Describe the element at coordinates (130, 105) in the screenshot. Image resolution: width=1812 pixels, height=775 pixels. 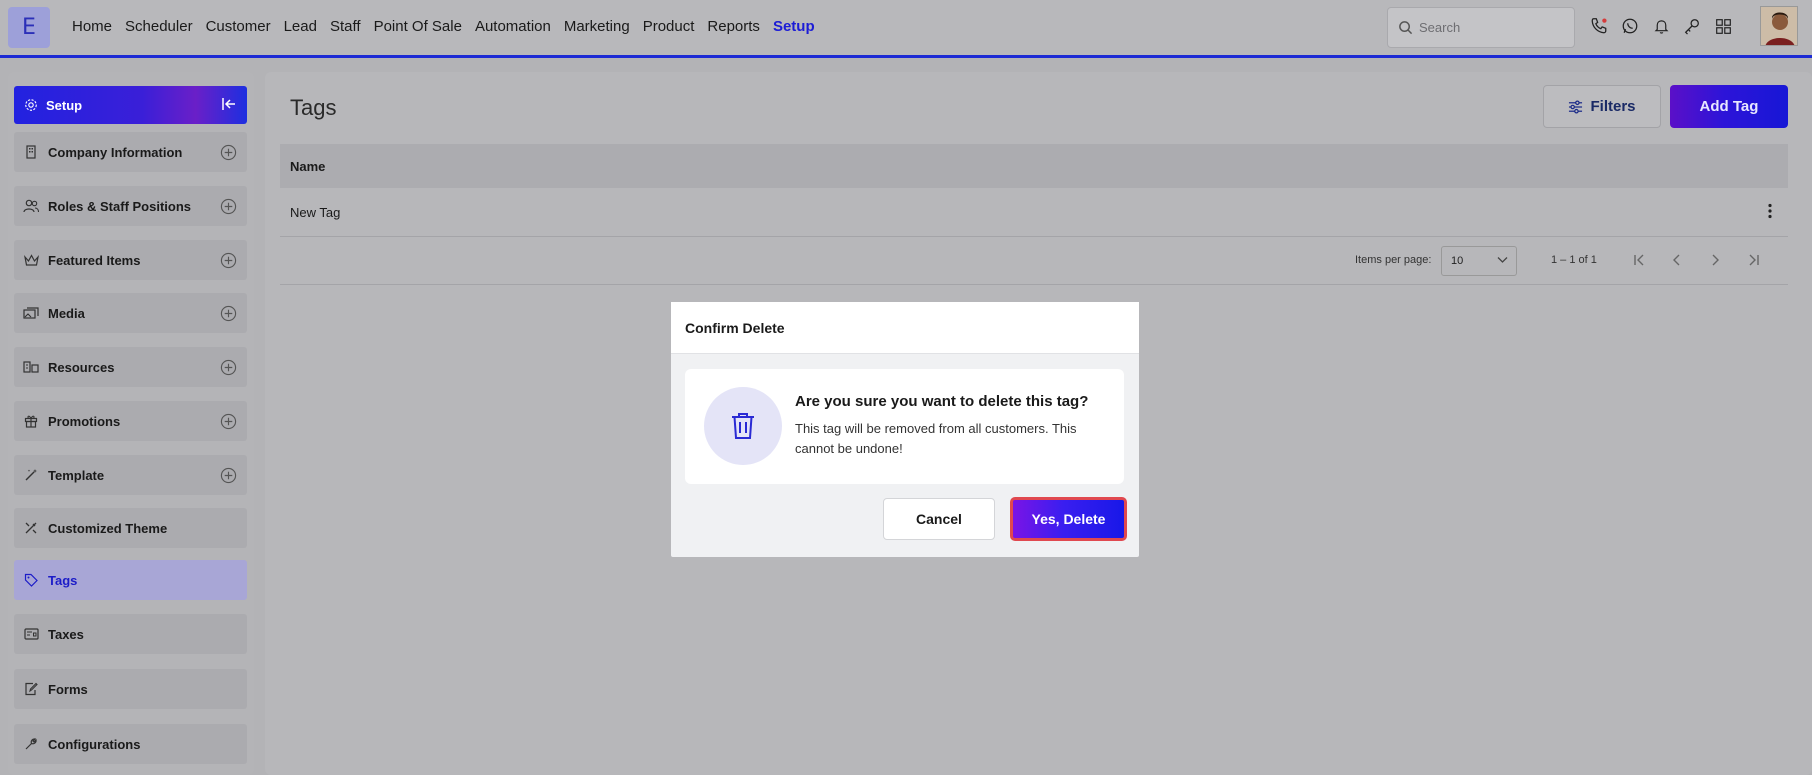
I see `sidebar-header: Setup` at that location.